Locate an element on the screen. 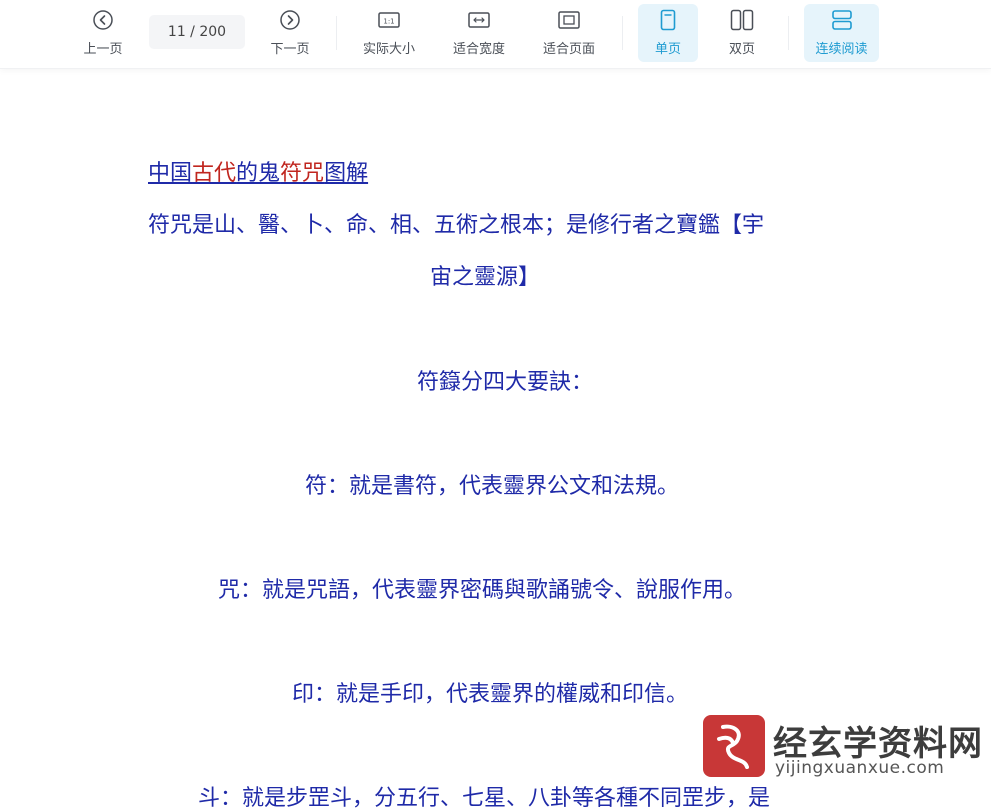  fit-width-label: 适合宽度 is located at coordinates (478, 49).